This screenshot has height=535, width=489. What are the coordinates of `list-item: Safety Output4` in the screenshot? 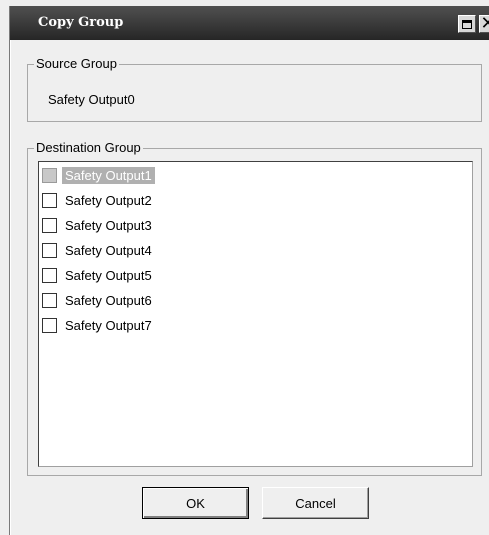 It's located at (98, 250).